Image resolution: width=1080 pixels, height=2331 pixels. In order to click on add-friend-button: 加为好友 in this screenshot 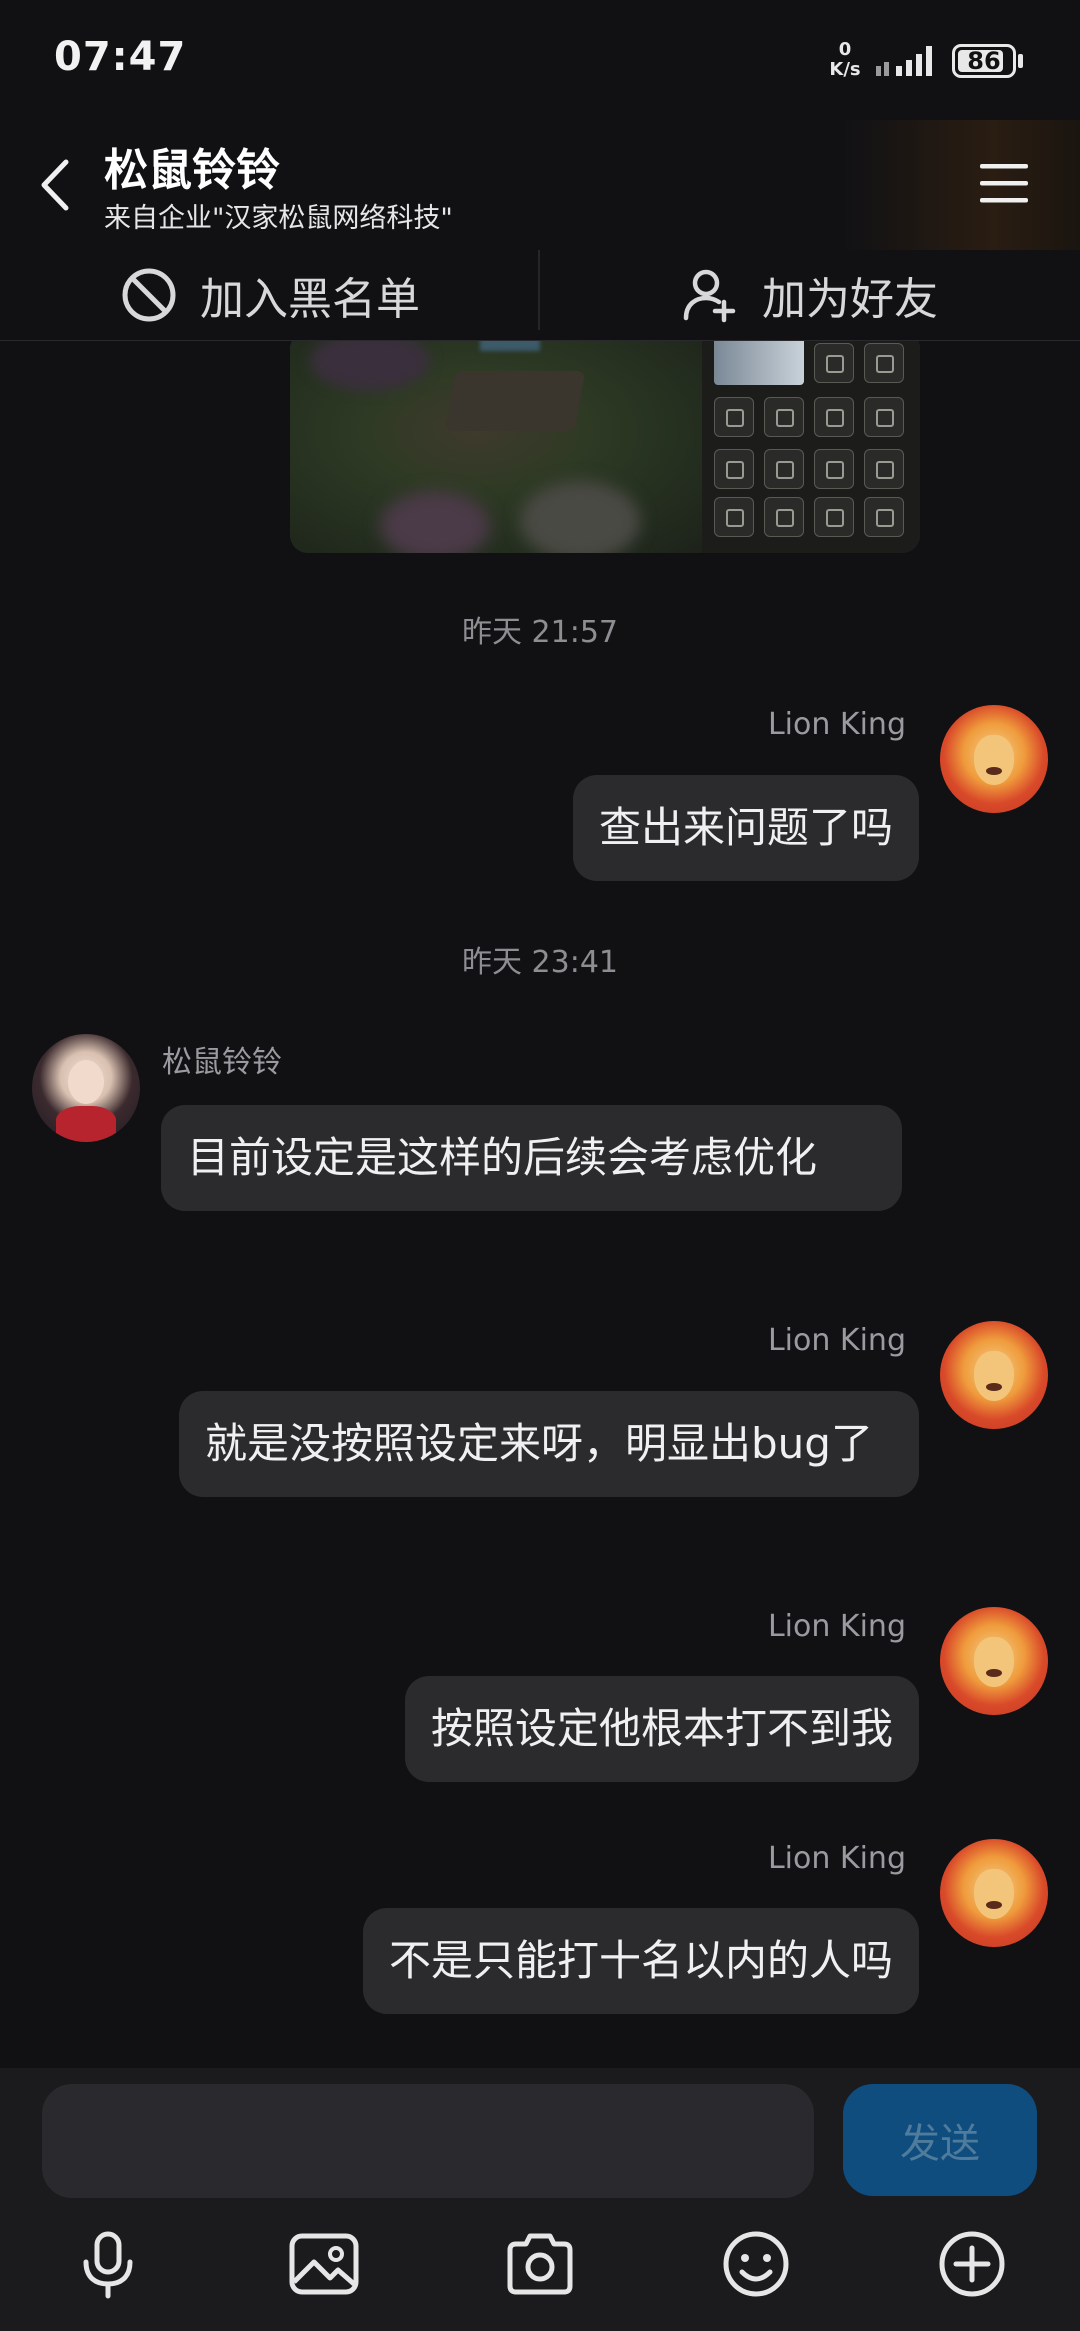, I will do `click(810, 295)`.